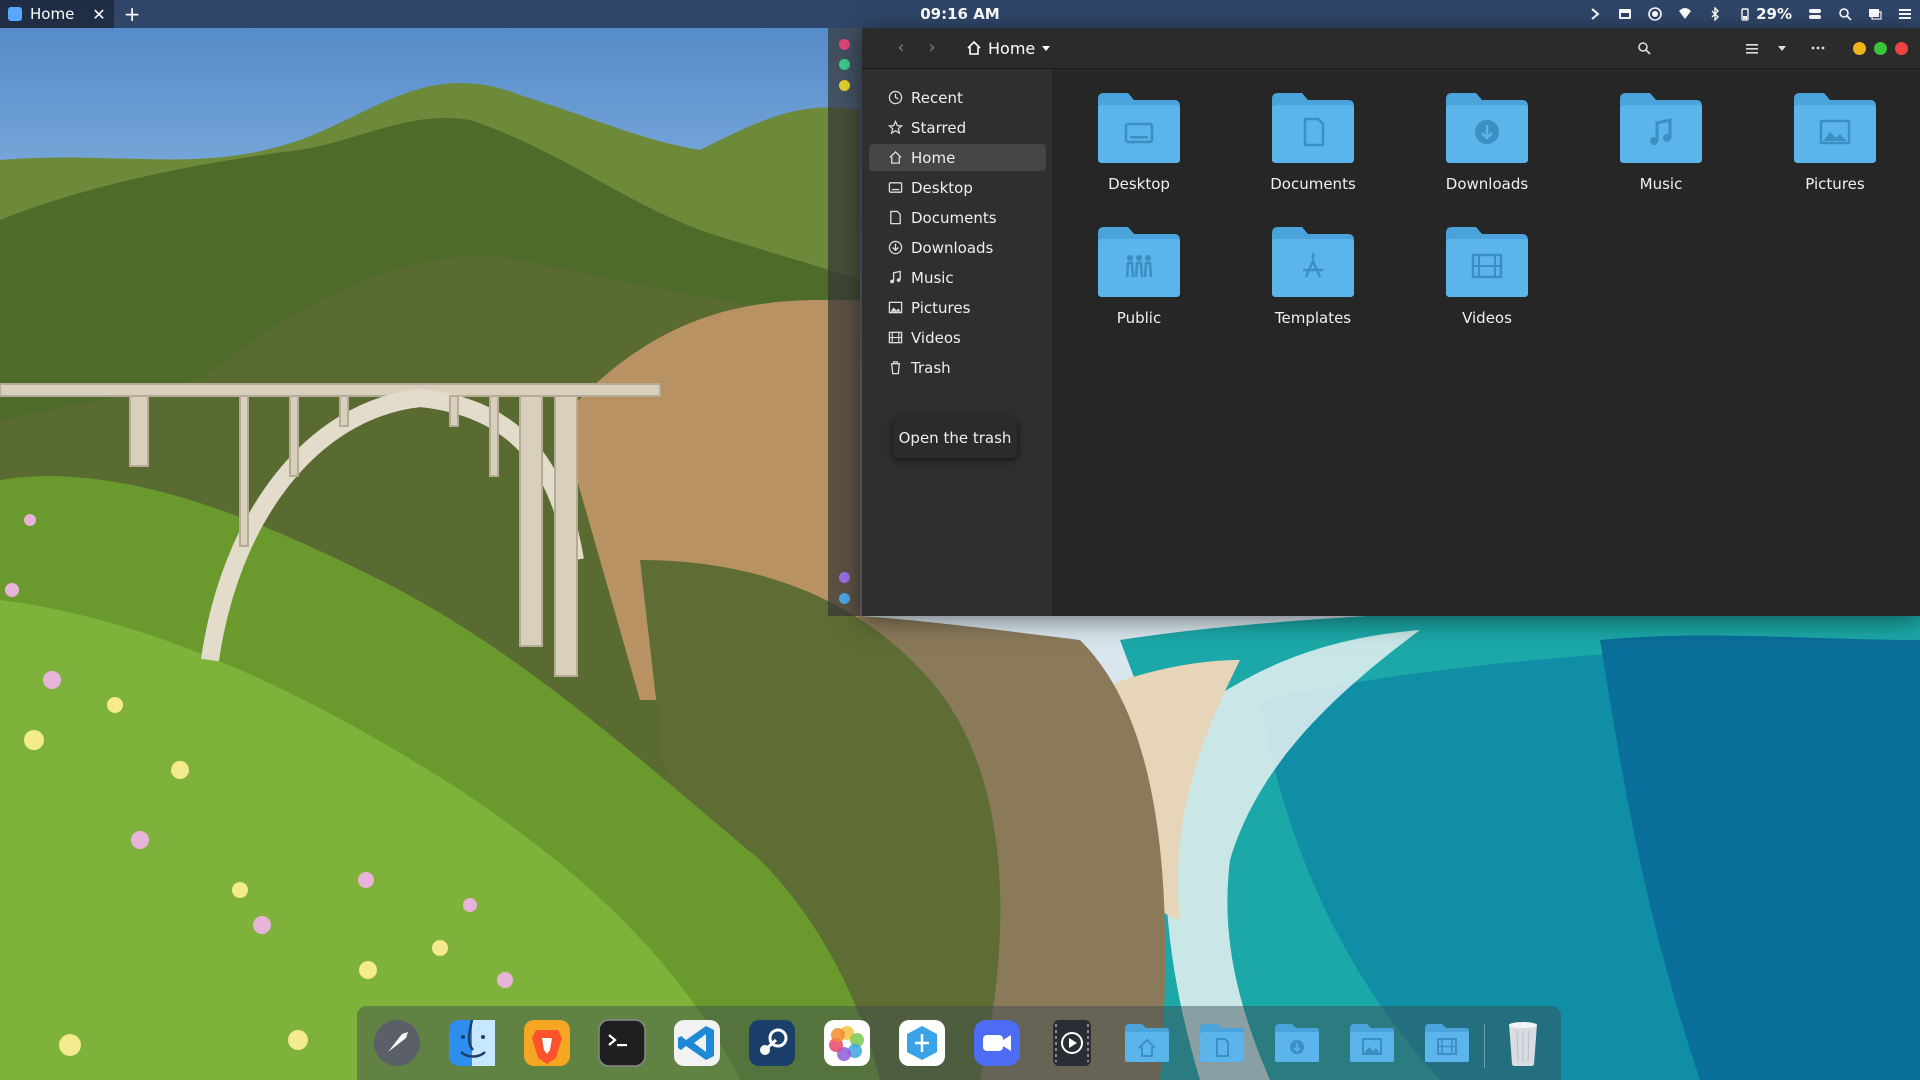  What do you see at coordinates (933, 157) in the screenshot?
I see `sidebar-item-label: Home` at bounding box center [933, 157].